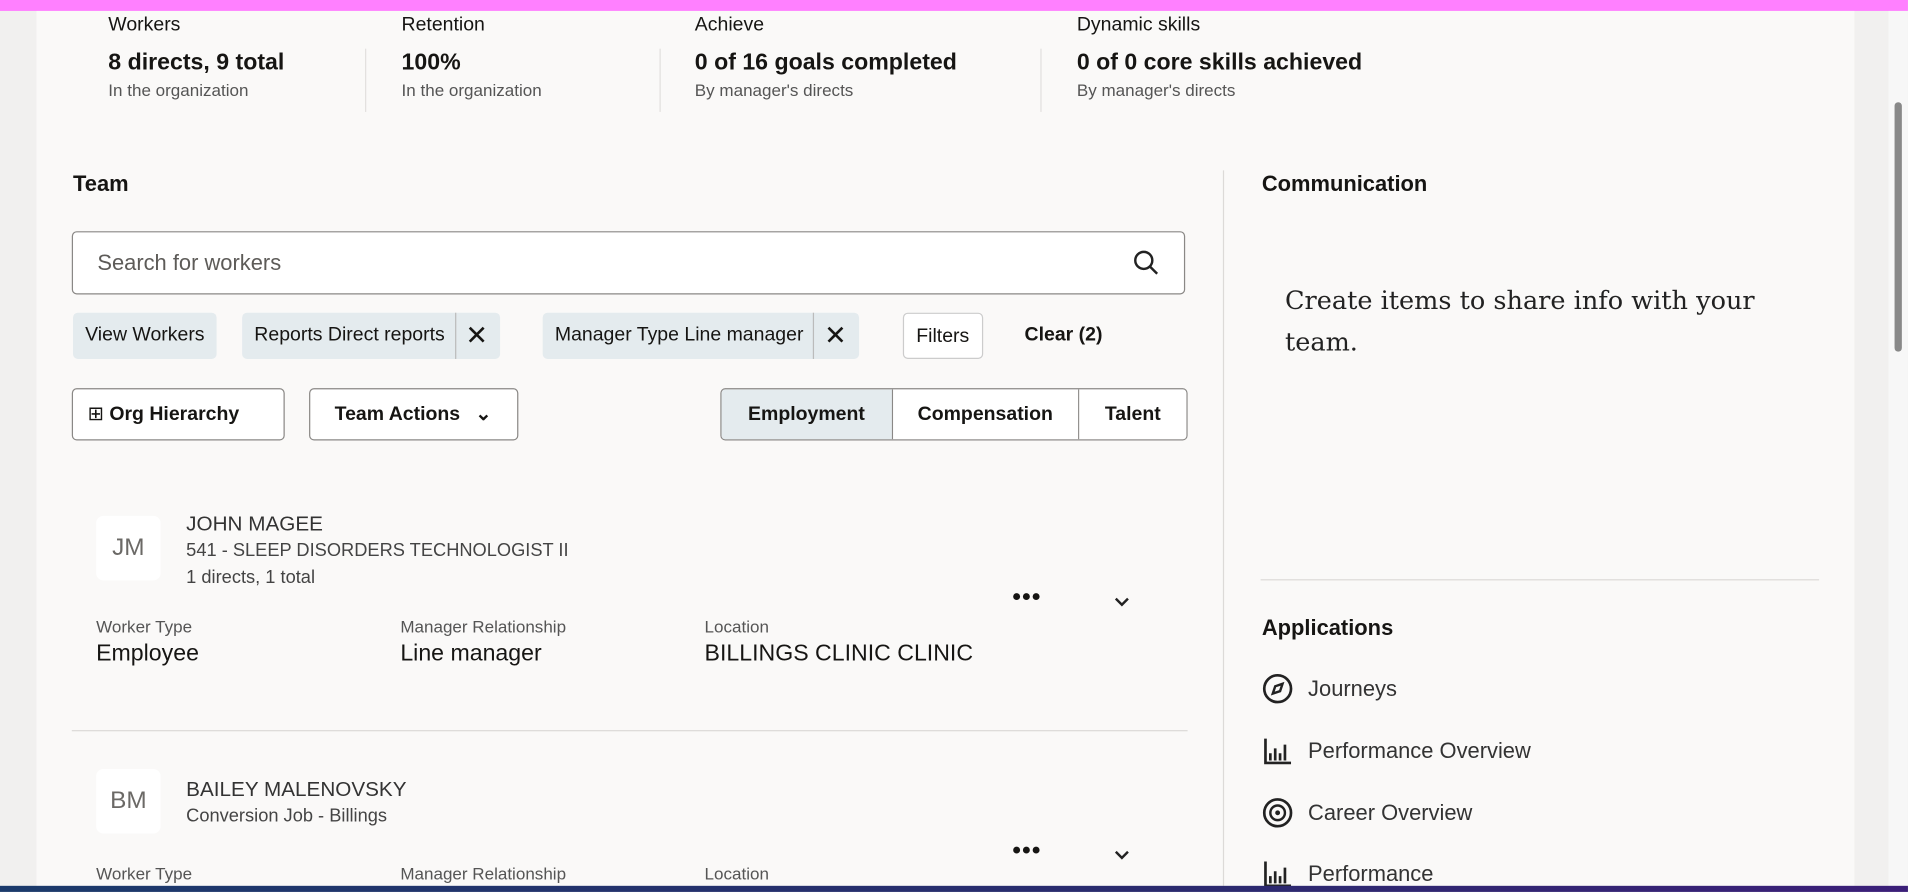 The image size is (1908, 892). I want to click on team-actions-button: Team Actions ⌄, so click(414, 414).